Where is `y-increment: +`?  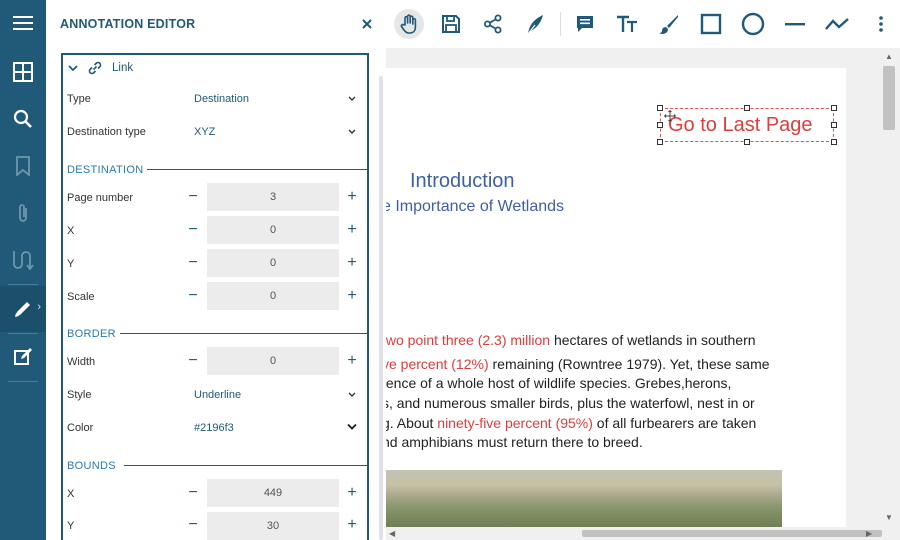 y-increment: + is located at coordinates (352, 263).